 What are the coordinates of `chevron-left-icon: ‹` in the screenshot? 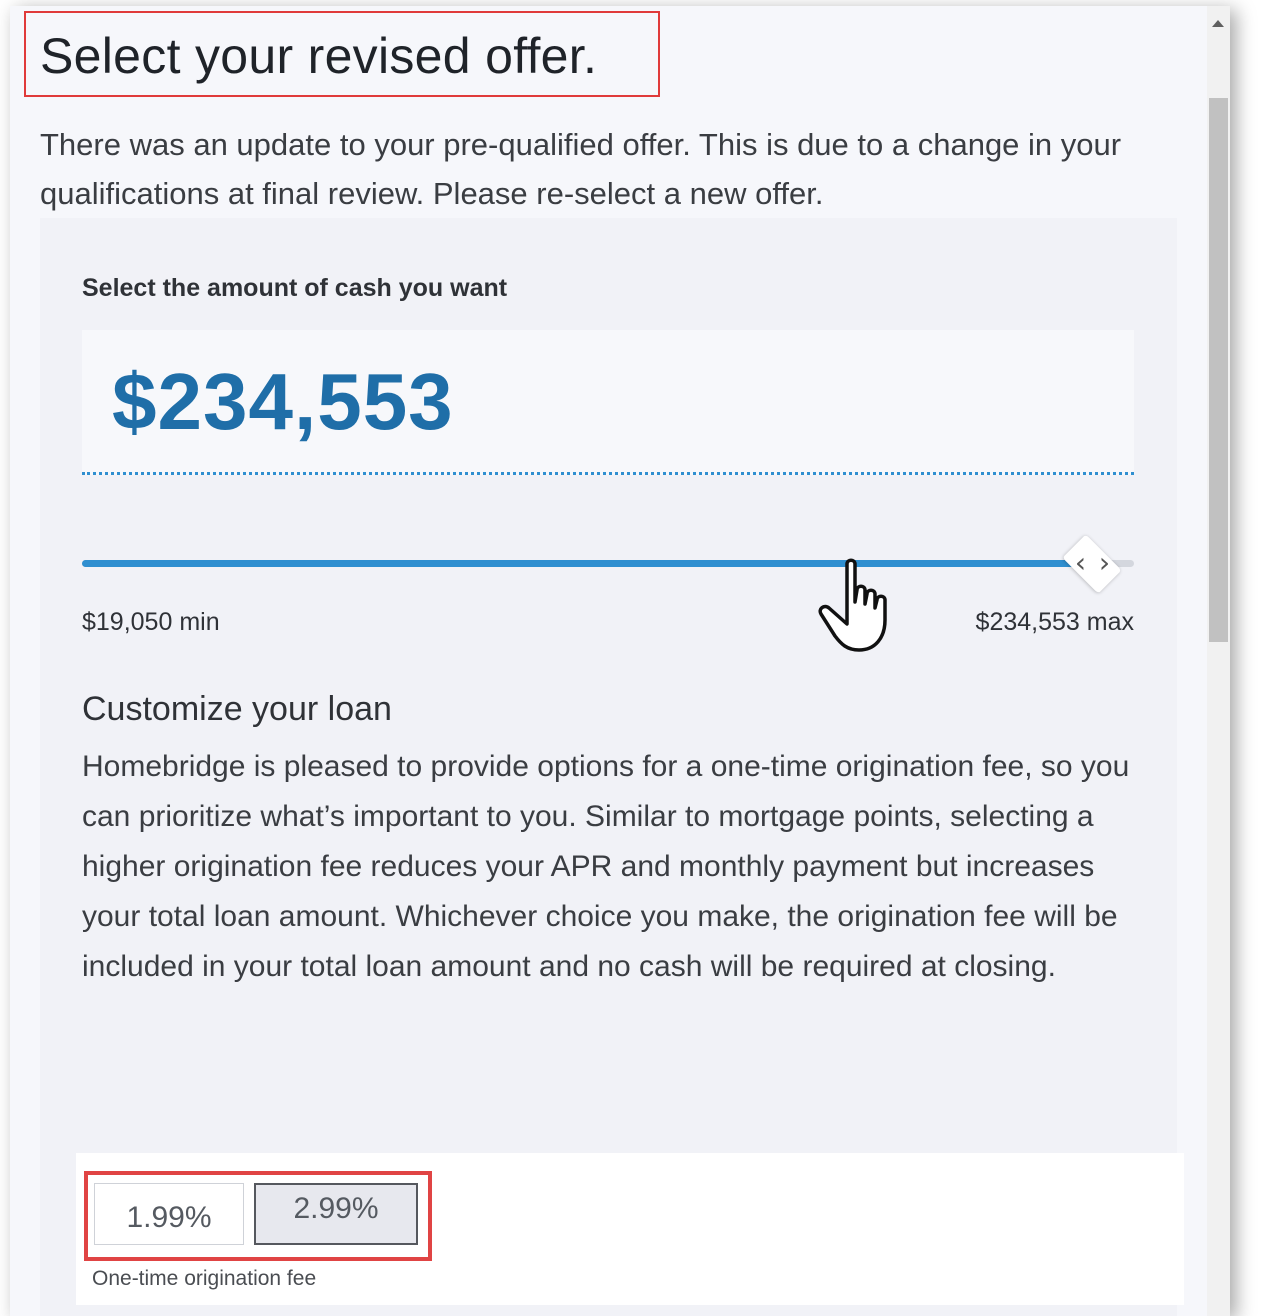 It's located at (1080, 562).